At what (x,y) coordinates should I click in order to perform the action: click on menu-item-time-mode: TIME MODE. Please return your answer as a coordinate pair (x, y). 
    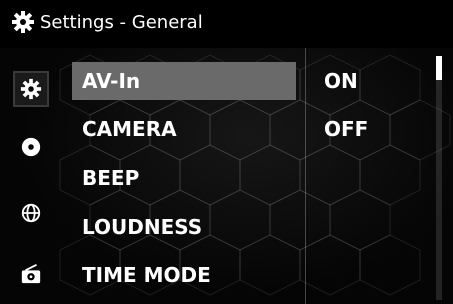
    Looking at the image, I should click on (184, 275).